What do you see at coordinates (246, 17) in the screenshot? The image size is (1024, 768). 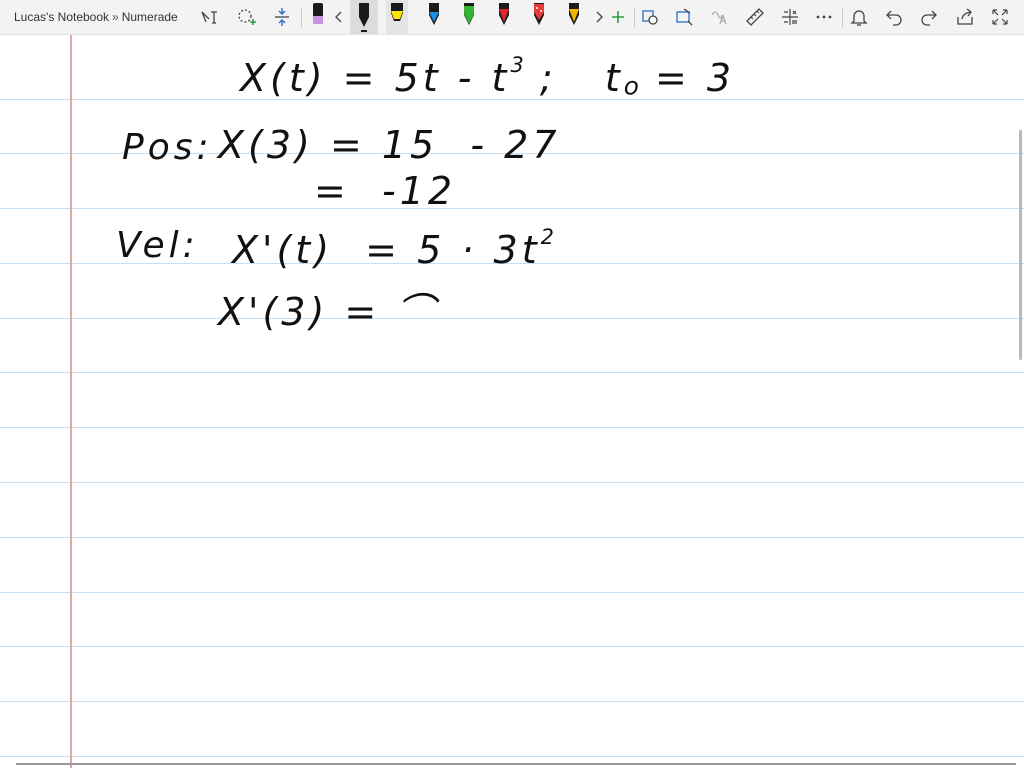 I see `lasso-select-icon` at bounding box center [246, 17].